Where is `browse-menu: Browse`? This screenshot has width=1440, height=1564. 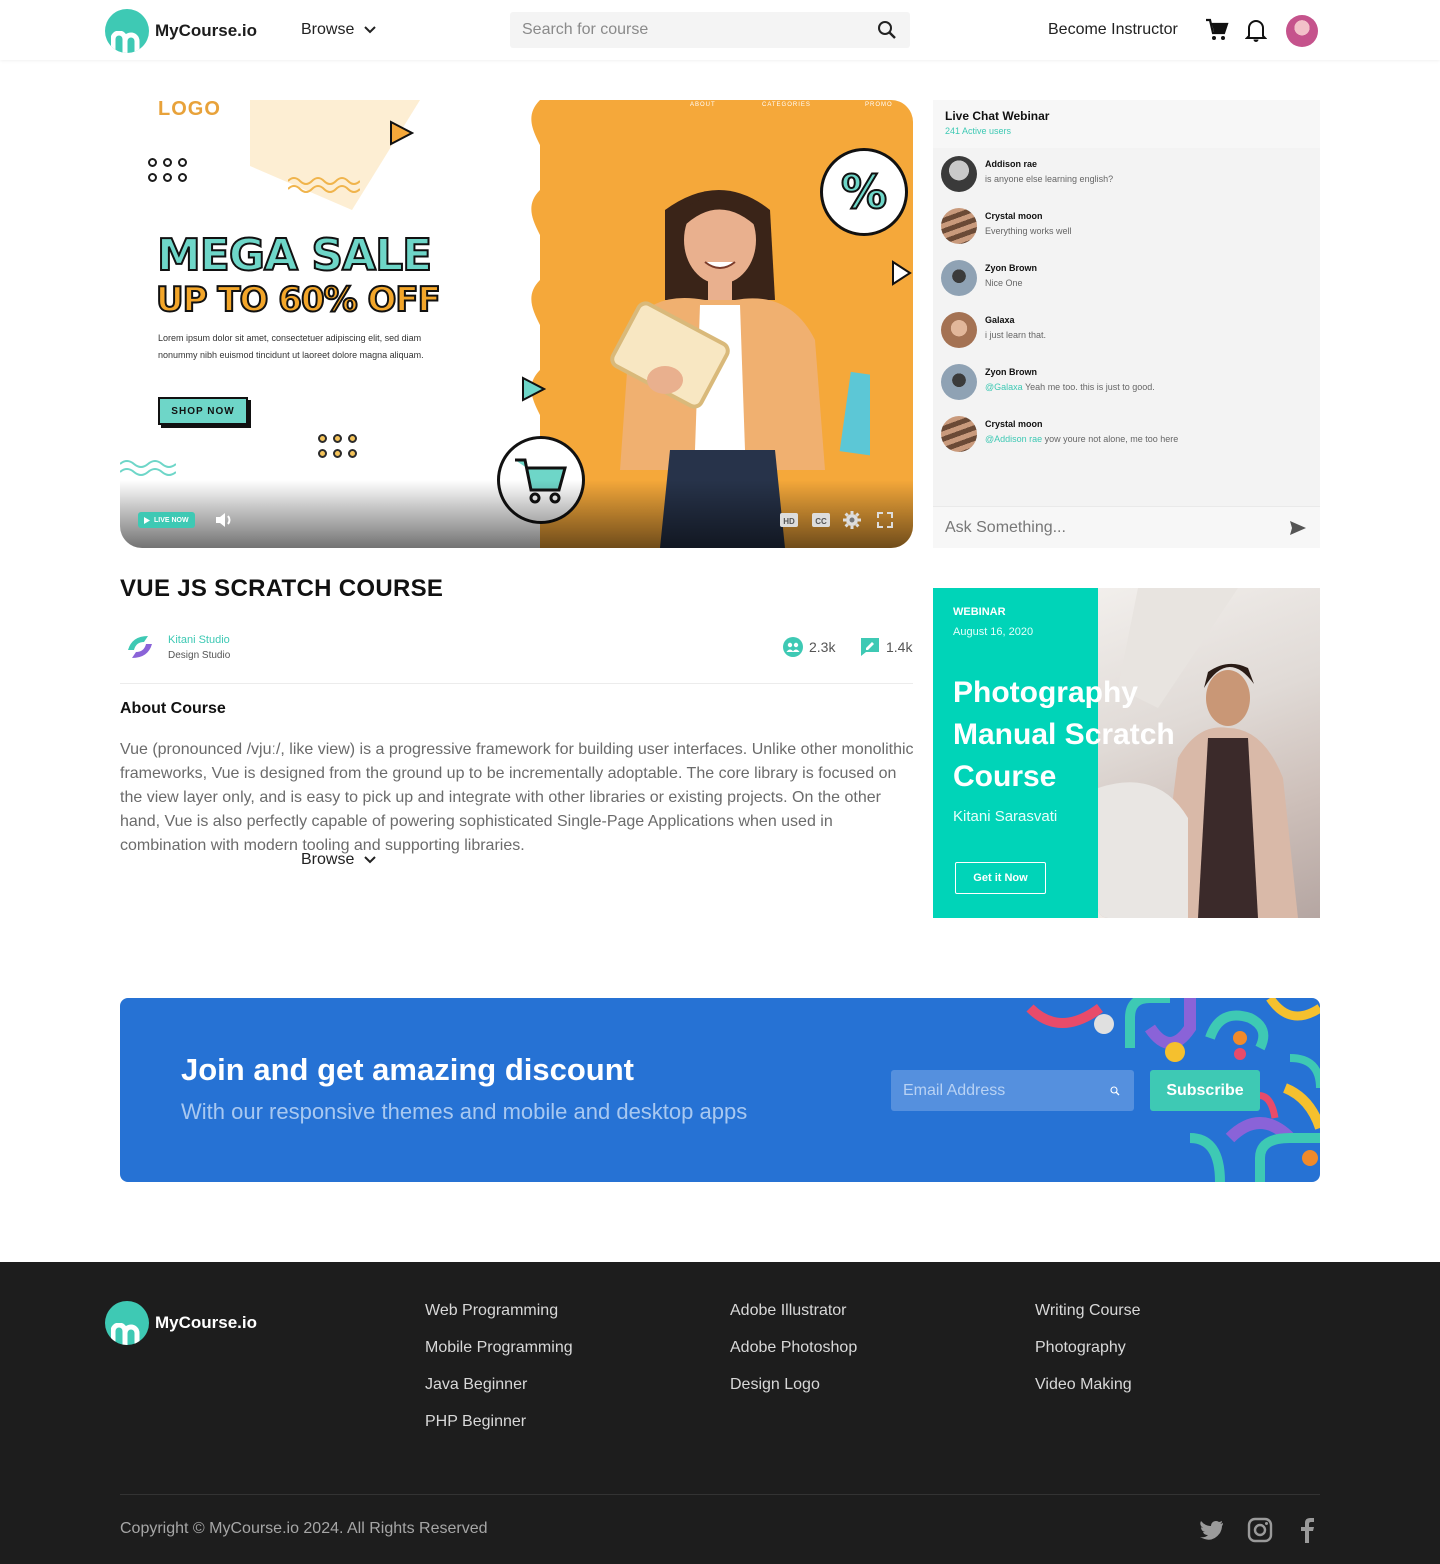
browse-menu: Browse is located at coordinates (339, 30).